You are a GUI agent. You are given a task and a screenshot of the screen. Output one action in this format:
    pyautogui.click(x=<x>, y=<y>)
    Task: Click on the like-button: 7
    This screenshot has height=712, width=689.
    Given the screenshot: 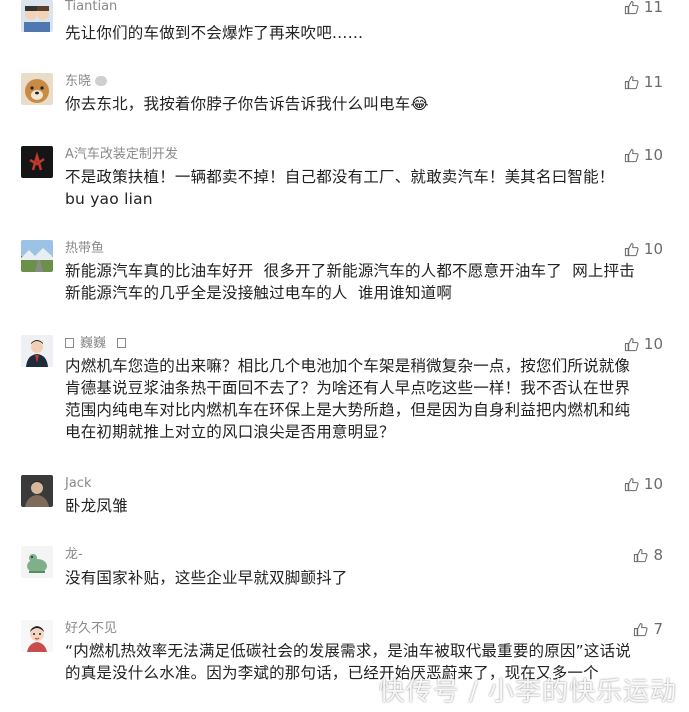 What is the action you would take?
    pyautogui.click(x=648, y=629)
    